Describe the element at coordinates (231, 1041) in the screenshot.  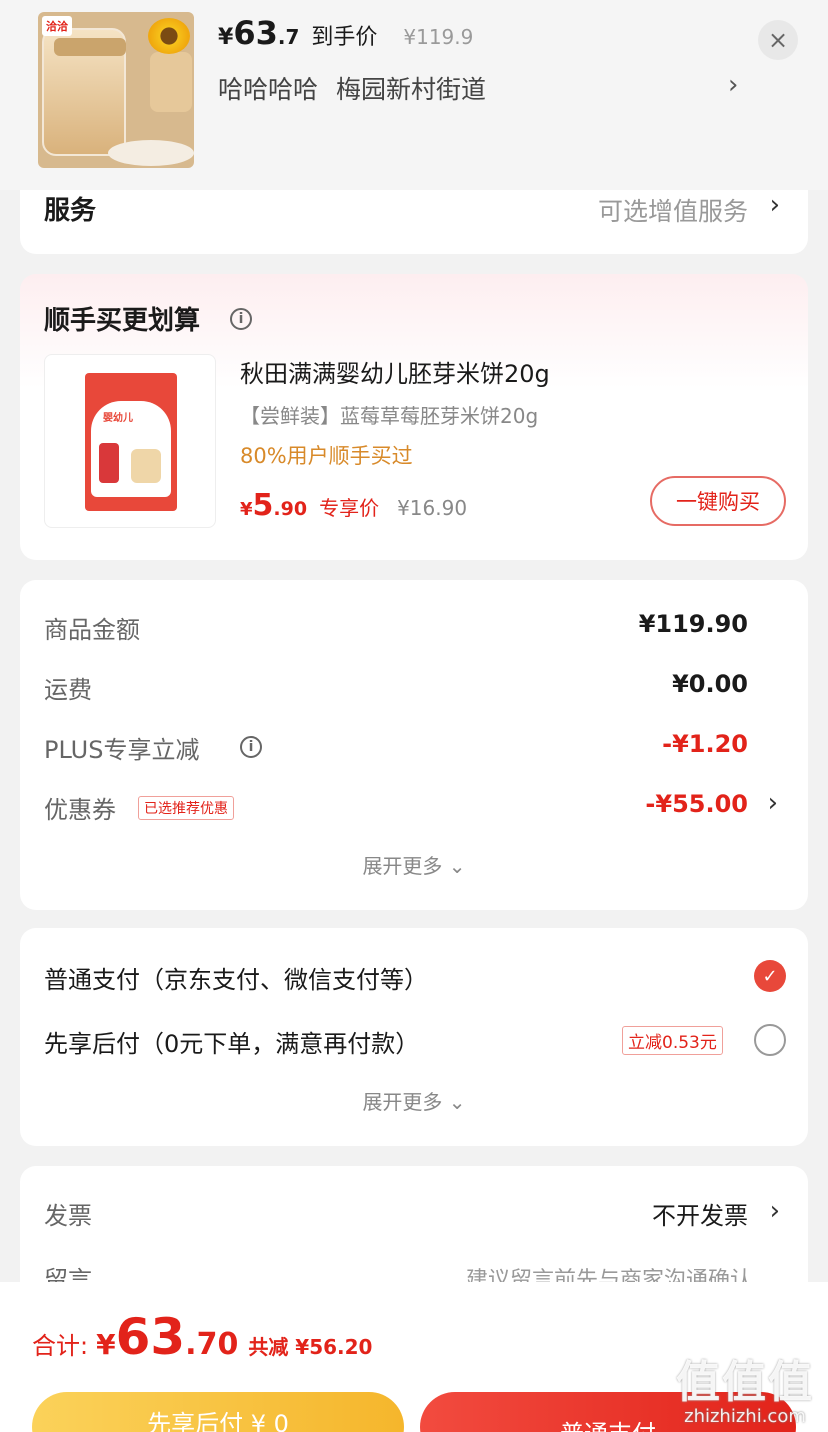
I see `payment-option-later: 先享后付（0元下单，满意再付款）` at that location.